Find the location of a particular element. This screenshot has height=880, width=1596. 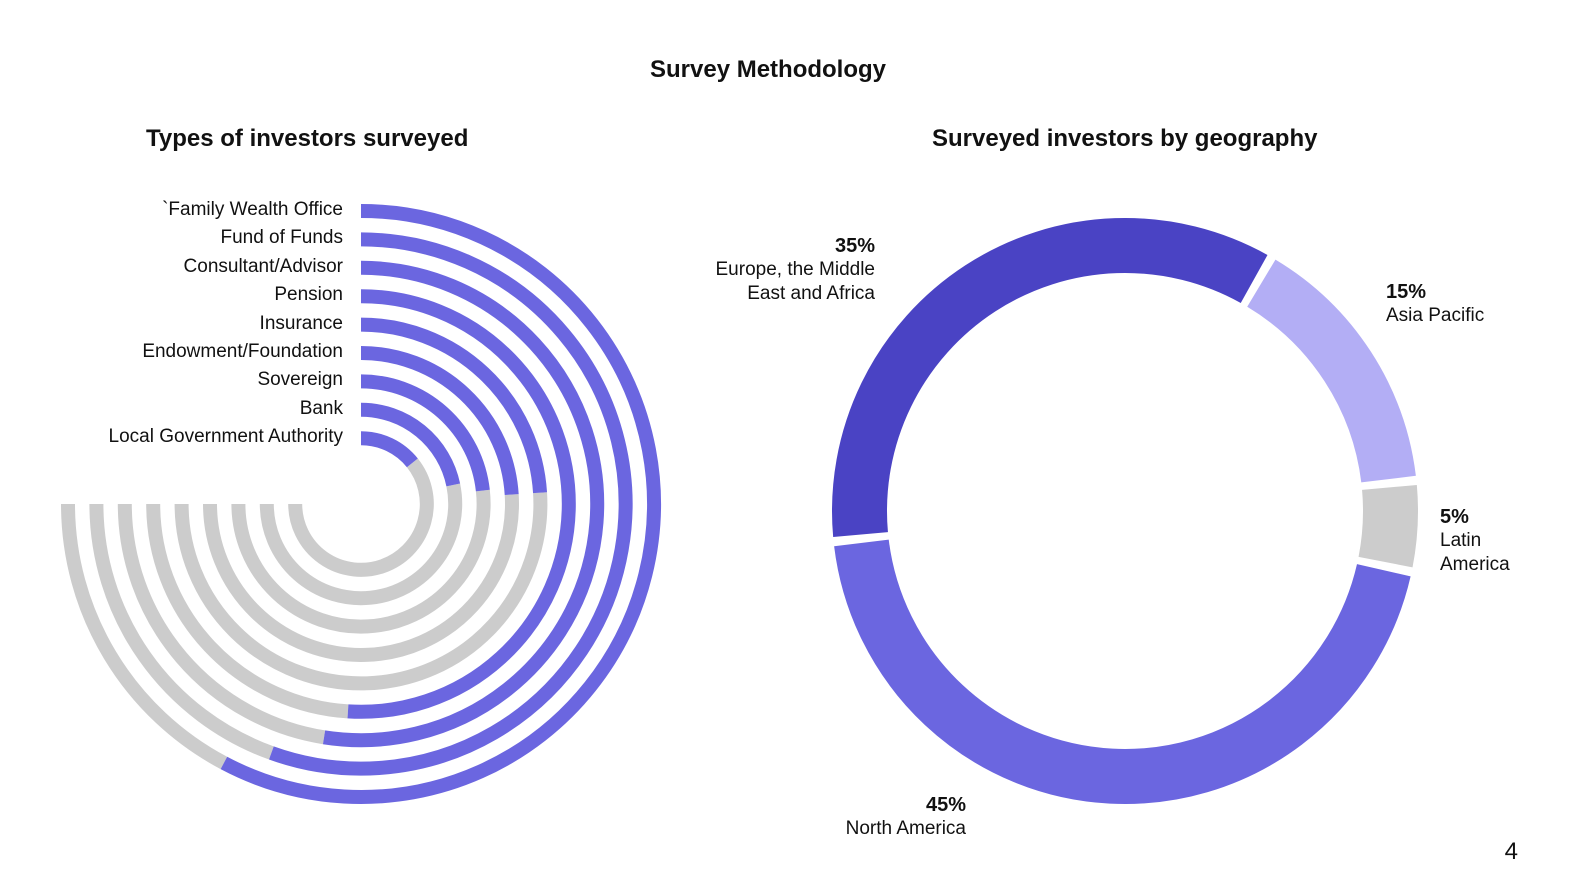

radial-category-label: Local Government Authority is located at coordinates (225, 437).